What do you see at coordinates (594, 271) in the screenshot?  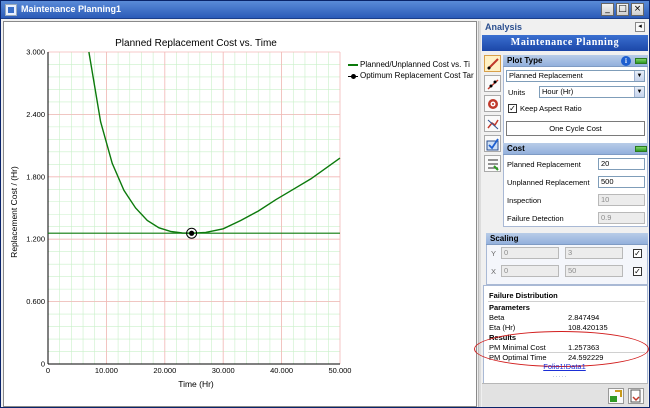 I see `x-max-input: 50` at bounding box center [594, 271].